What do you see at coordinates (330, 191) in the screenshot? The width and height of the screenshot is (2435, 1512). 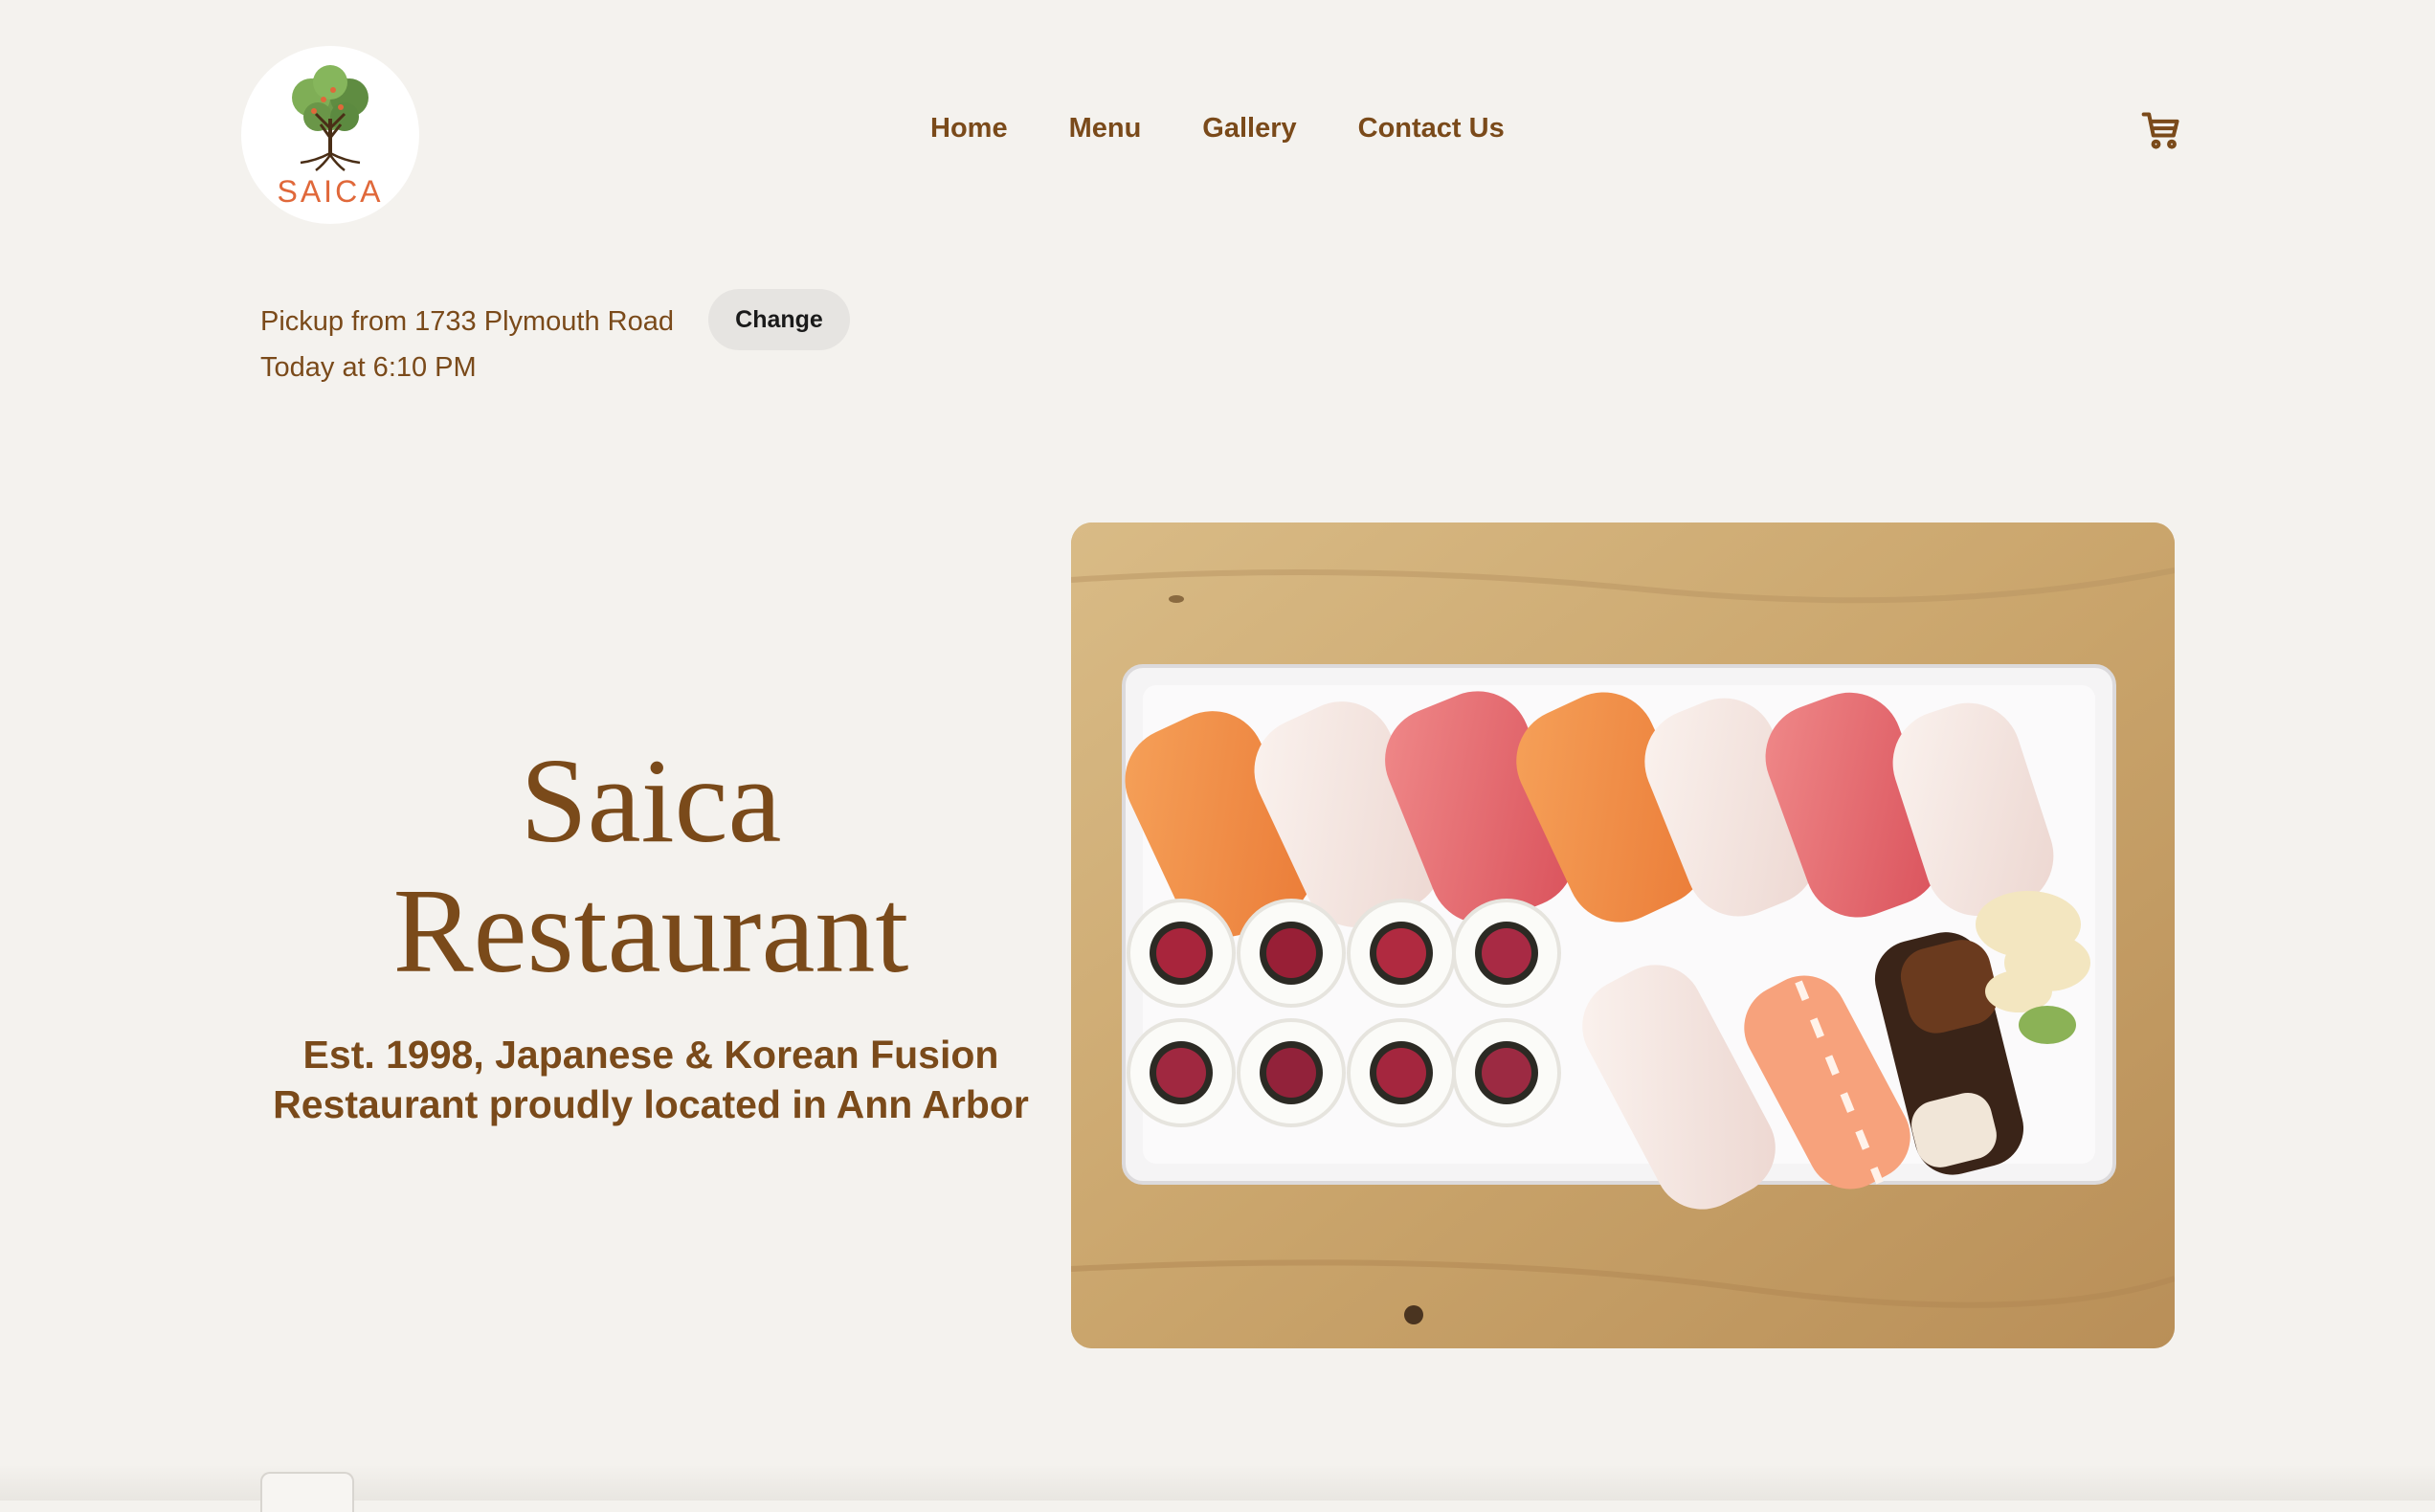 I see `logo-text: SAICA` at bounding box center [330, 191].